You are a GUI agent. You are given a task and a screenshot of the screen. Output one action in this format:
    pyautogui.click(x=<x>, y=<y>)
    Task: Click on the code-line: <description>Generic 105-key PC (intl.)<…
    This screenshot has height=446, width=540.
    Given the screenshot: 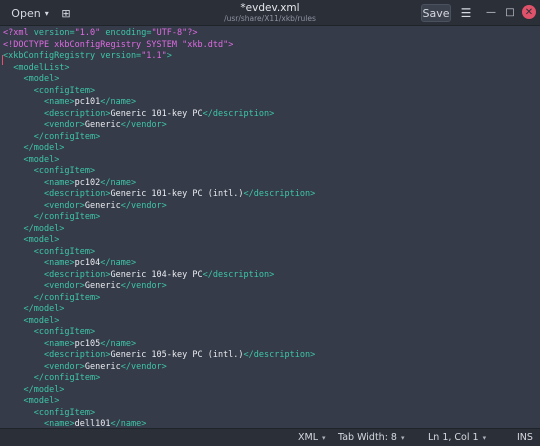 What is the action you would take?
    pyautogui.click(x=271, y=356)
    